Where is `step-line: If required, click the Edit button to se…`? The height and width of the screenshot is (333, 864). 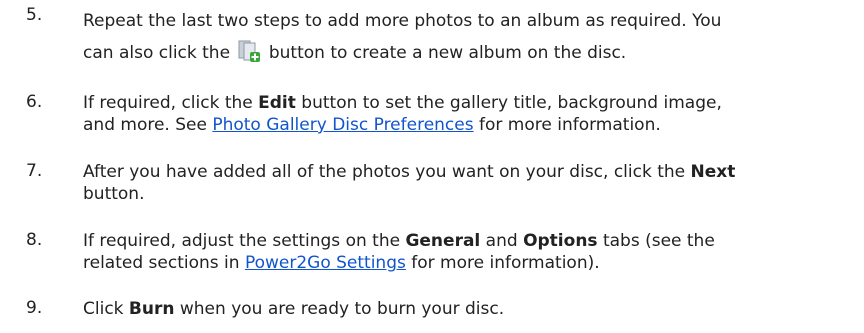
step-line: If required, click the Edit button to se… is located at coordinates (468, 103).